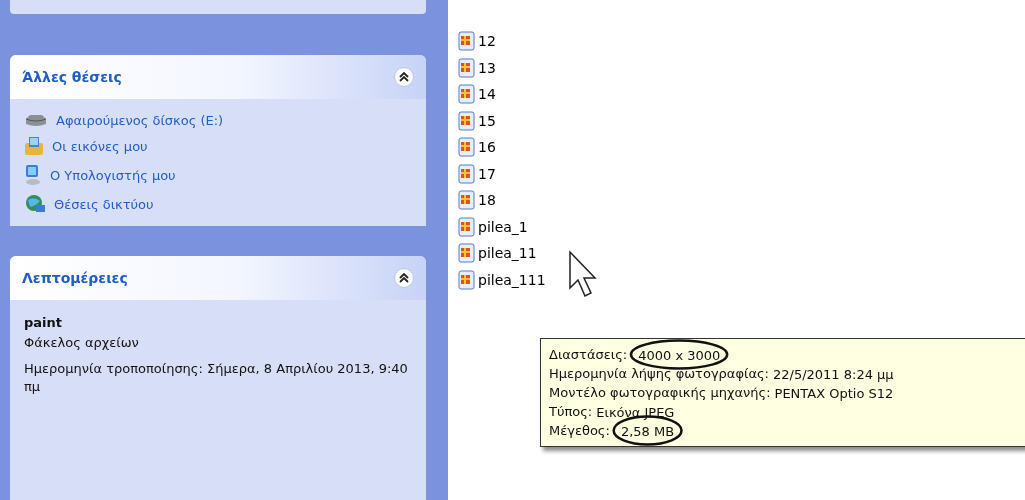  What do you see at coordinates (487, 94) in the screenshot?
I see `file-name: 14` at bounding box center [487, 94].